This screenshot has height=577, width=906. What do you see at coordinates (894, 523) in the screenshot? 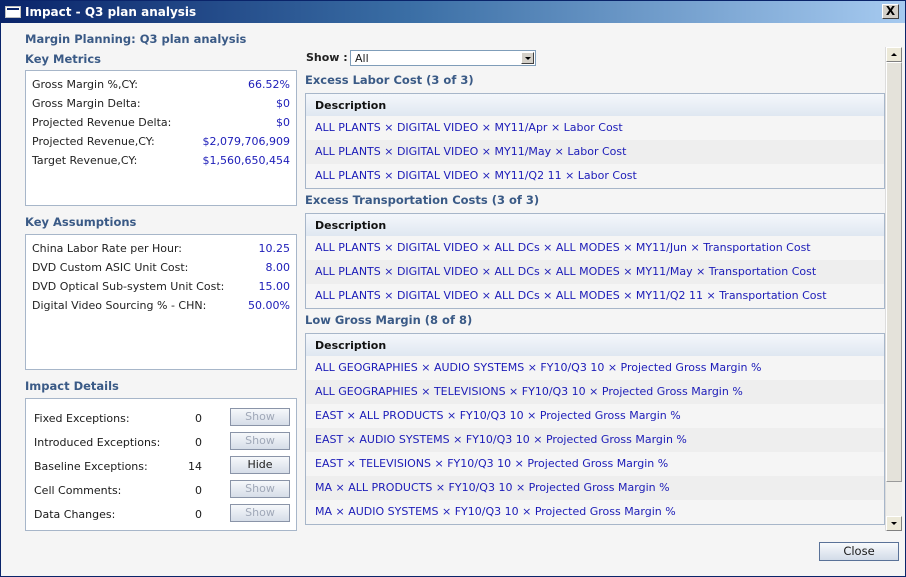
I see `scroll-down-arrow-icon` at bounding box center [894, 523].